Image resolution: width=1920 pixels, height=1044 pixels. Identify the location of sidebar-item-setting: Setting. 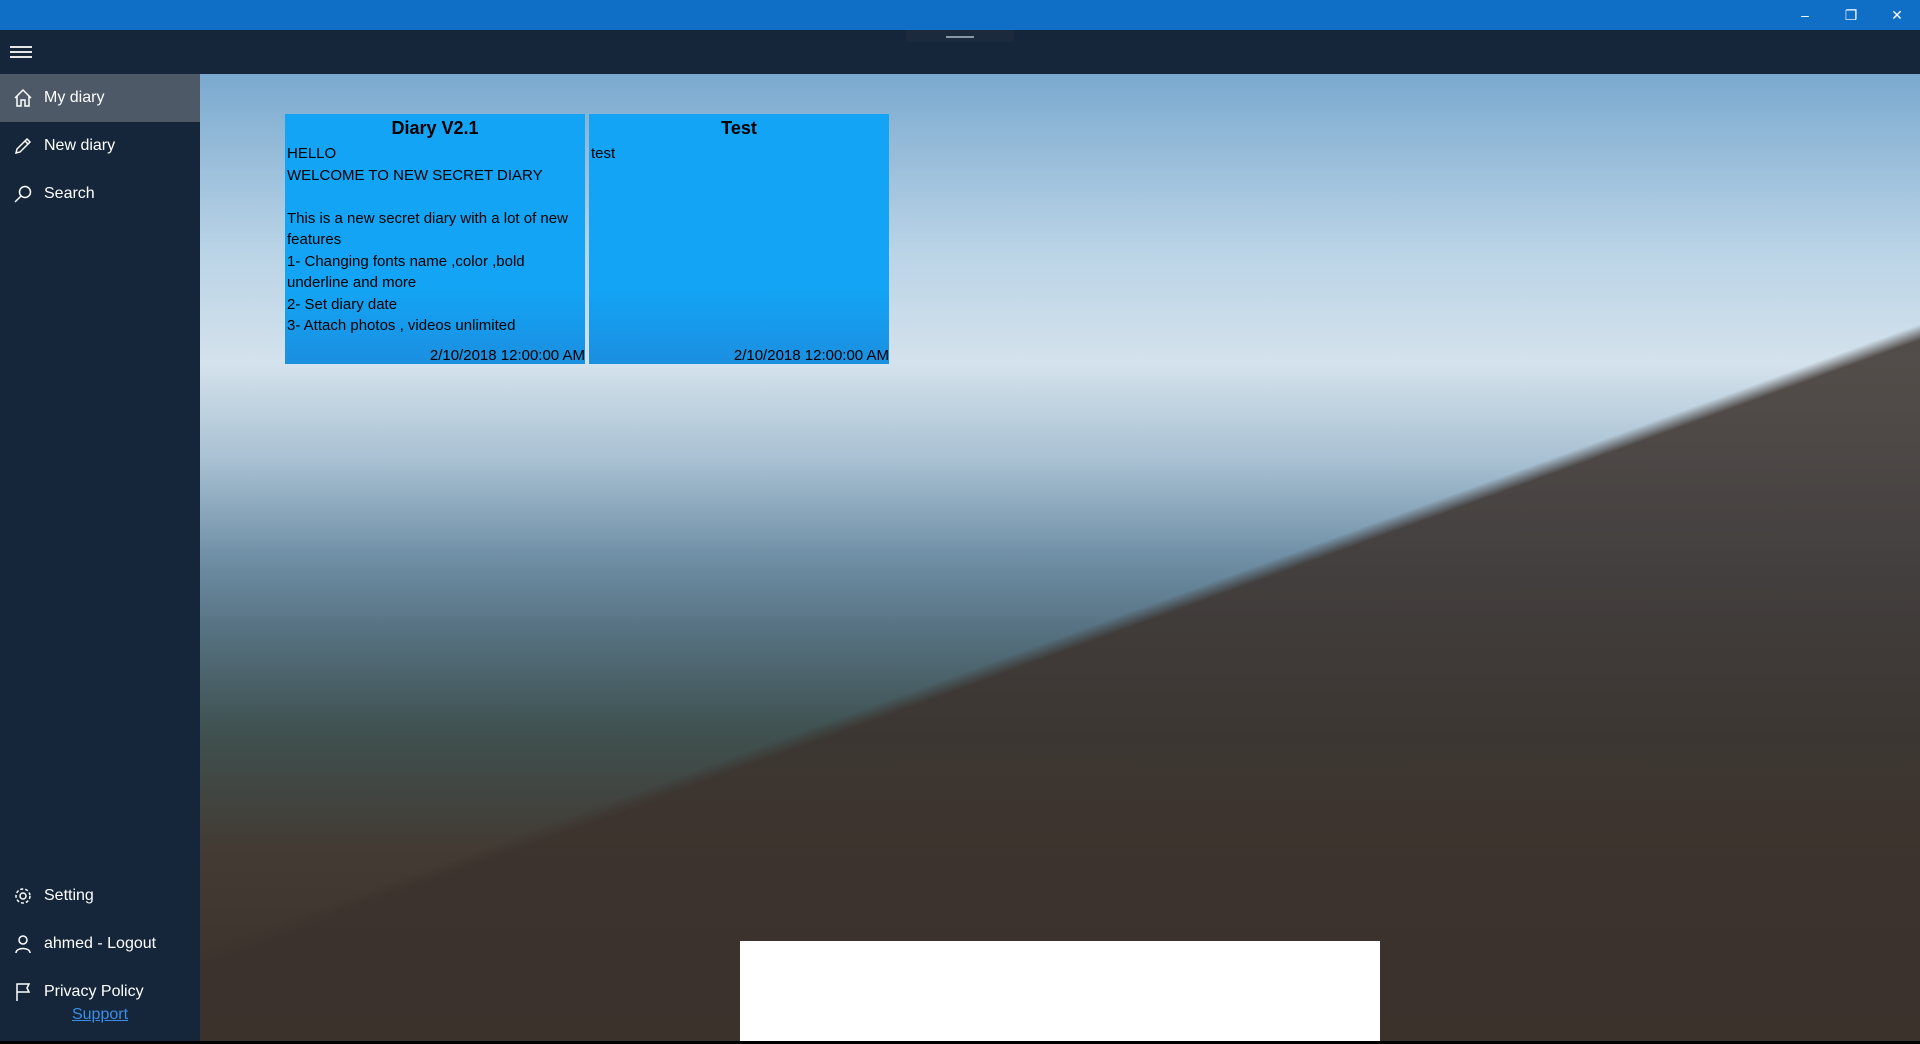
(100, 896).